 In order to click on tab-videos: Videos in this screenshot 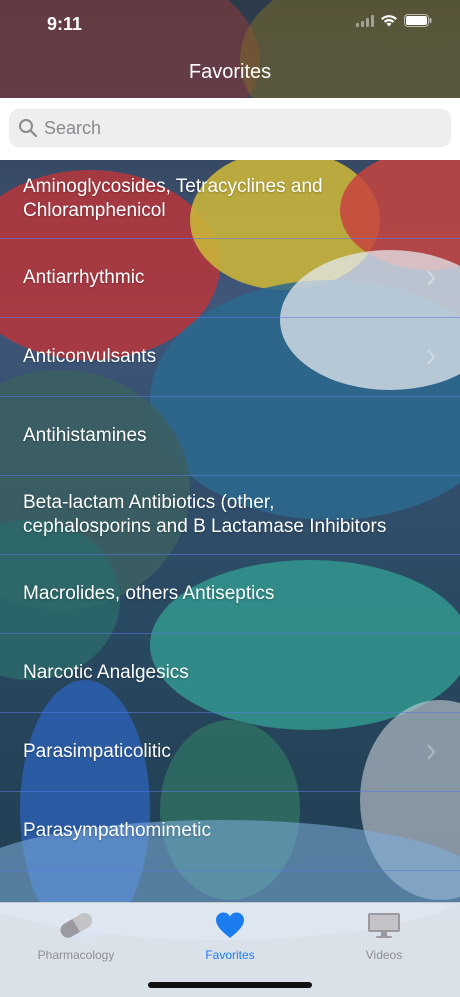, I will do `click(384, 936)`.